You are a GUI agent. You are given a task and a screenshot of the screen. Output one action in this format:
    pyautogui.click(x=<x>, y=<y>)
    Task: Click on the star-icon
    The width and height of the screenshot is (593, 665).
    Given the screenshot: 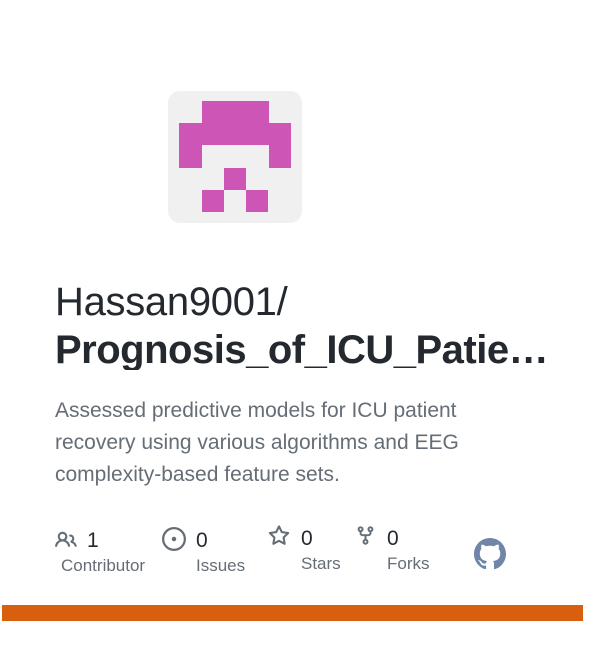 What is the action you would take?
    pyautogui.click(x=279, y=535)
    